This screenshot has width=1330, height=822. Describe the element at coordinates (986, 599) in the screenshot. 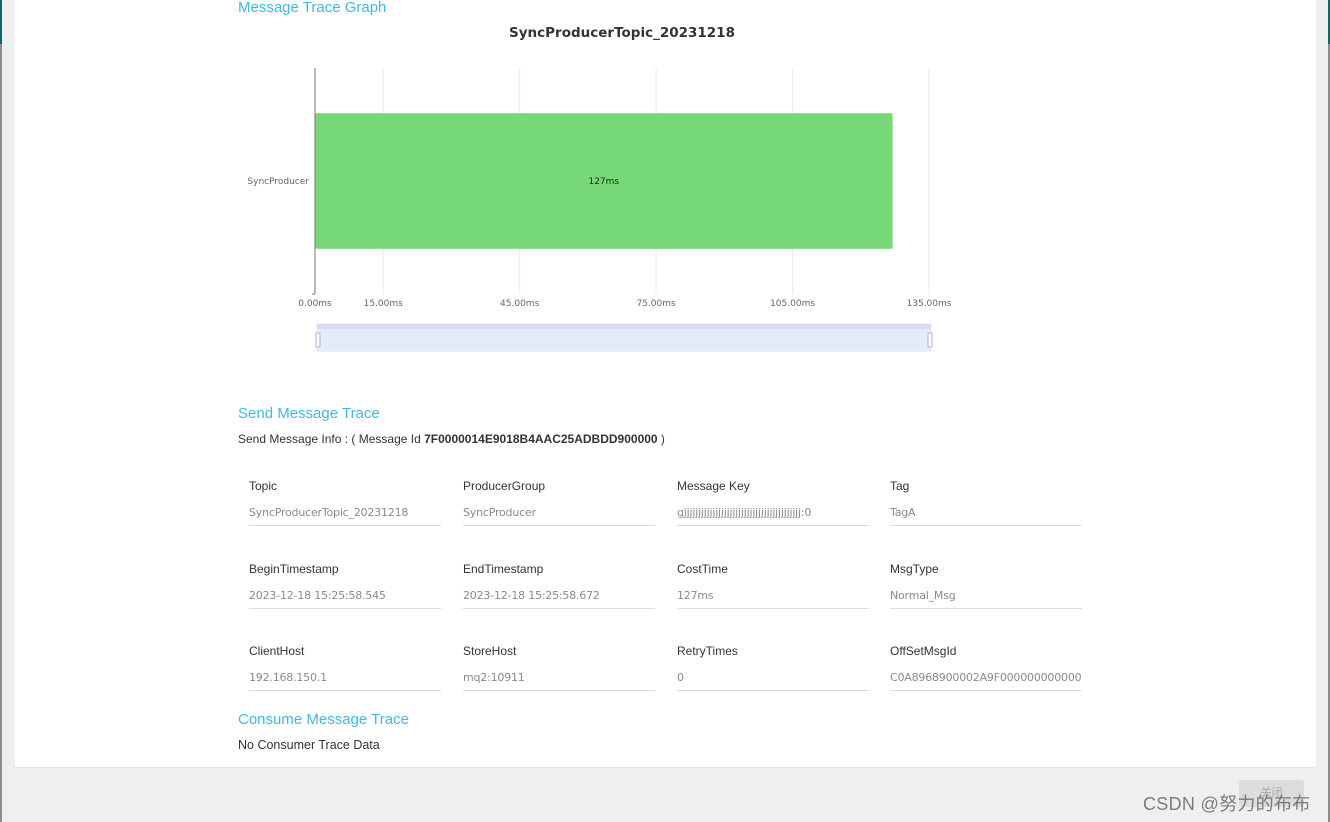

I see `field-value: Normal_Msg` at that location.